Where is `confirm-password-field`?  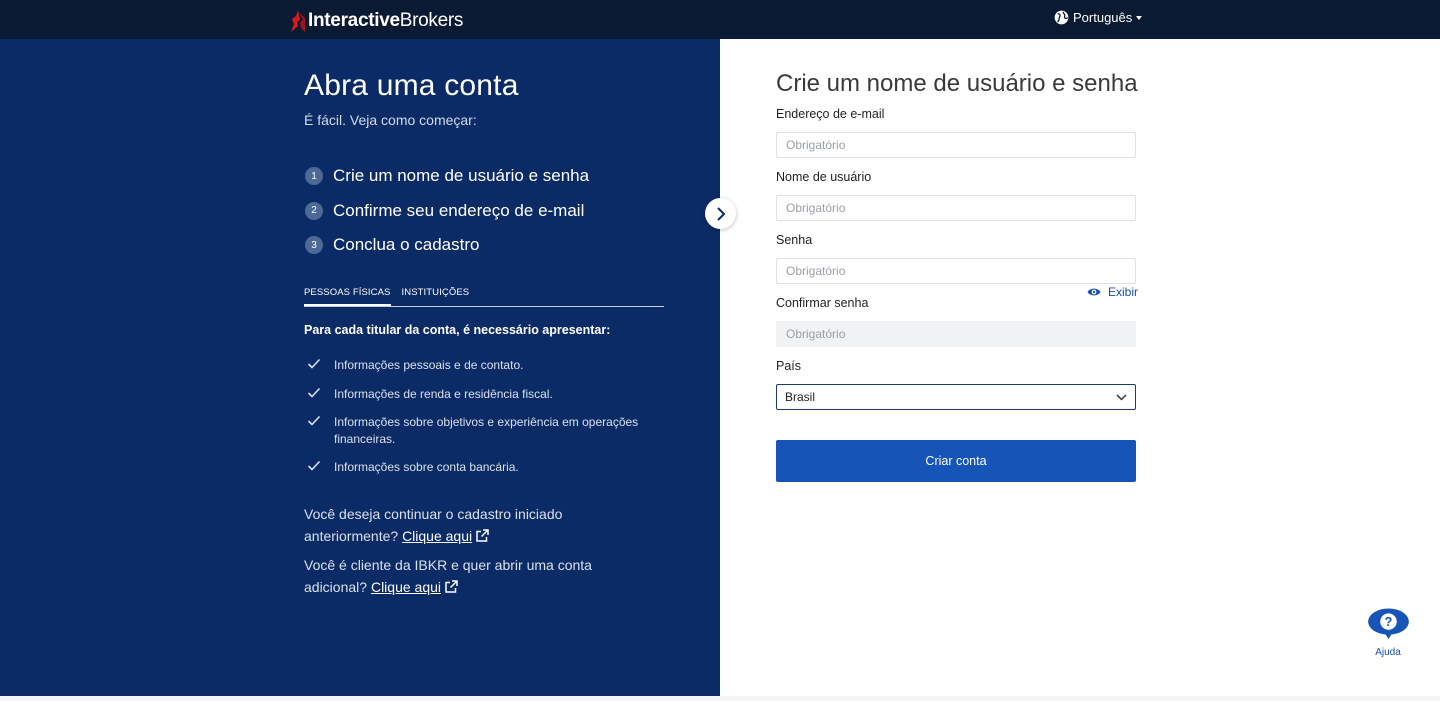
confirm-password-field is located at coordinates (956, 334).